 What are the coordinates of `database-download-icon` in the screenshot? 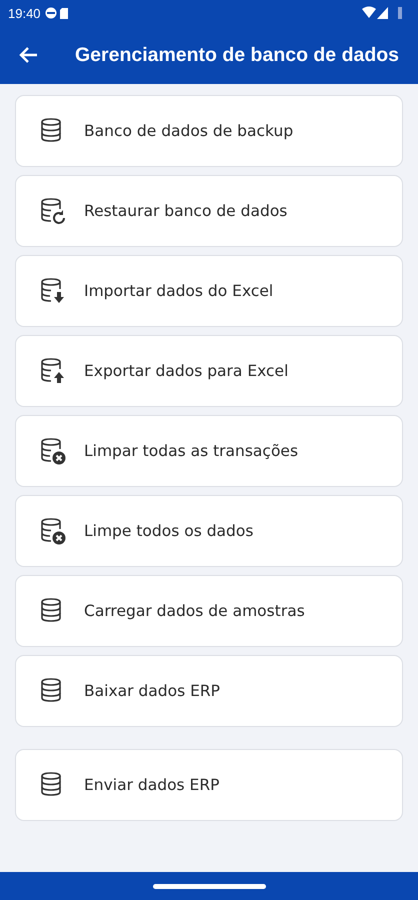 It's located at (52, 291).